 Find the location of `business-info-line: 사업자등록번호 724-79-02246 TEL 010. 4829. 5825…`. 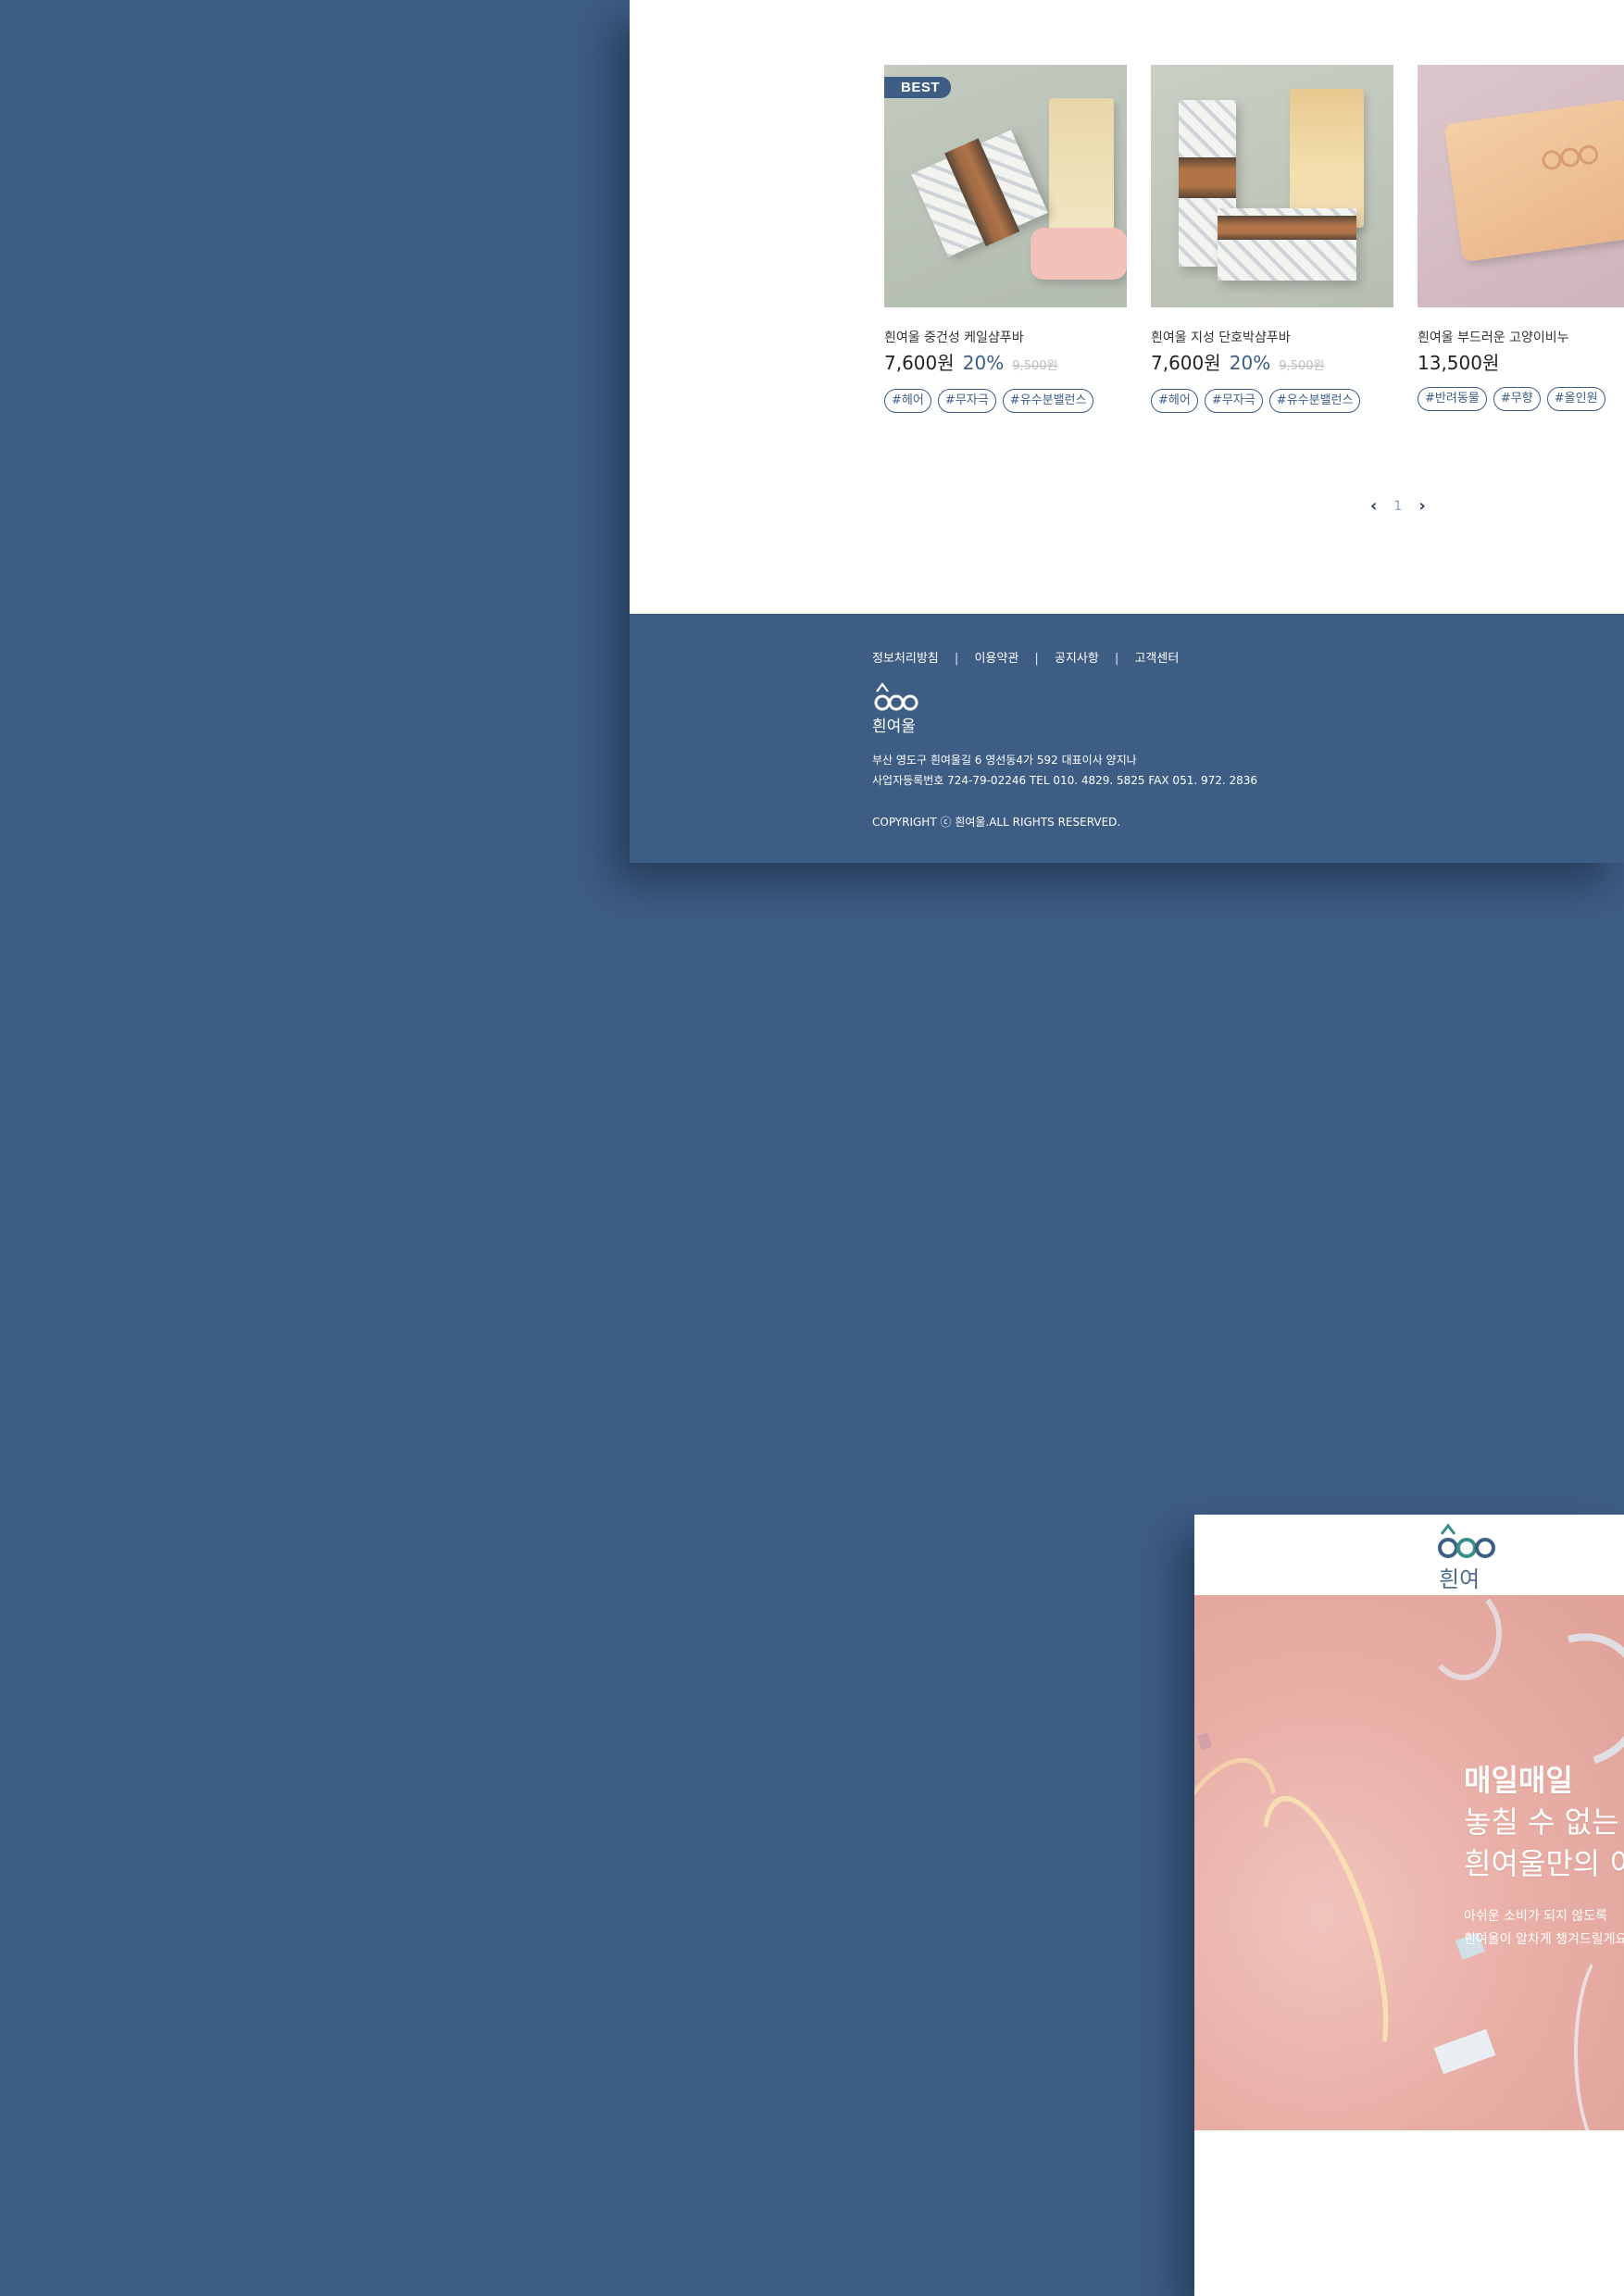

business-info-line: 사업자등록번호 724-79-02246 TEL 010. 4829. 5825… is located at coordinates (1065, 780).